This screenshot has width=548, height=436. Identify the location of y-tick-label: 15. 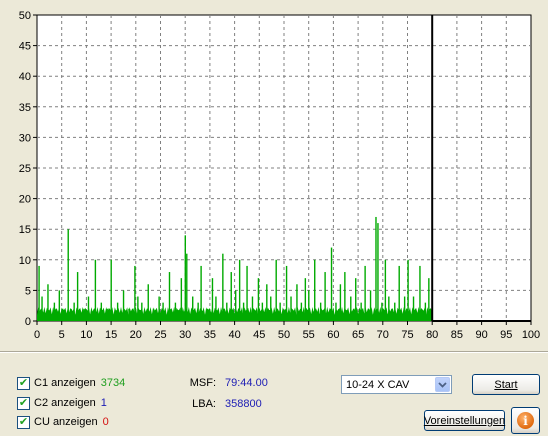
(25, 230).